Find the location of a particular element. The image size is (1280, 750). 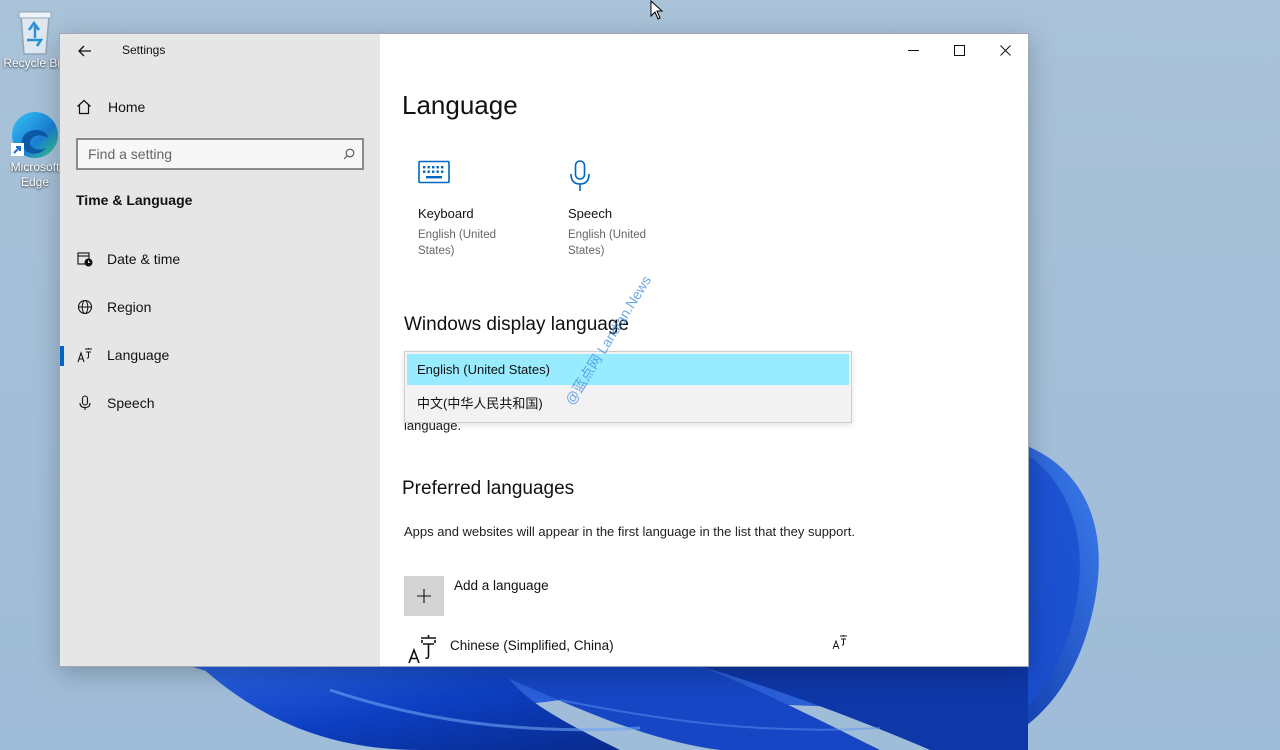

sidebar-item-label: Language is located at coordinates (138, 355).